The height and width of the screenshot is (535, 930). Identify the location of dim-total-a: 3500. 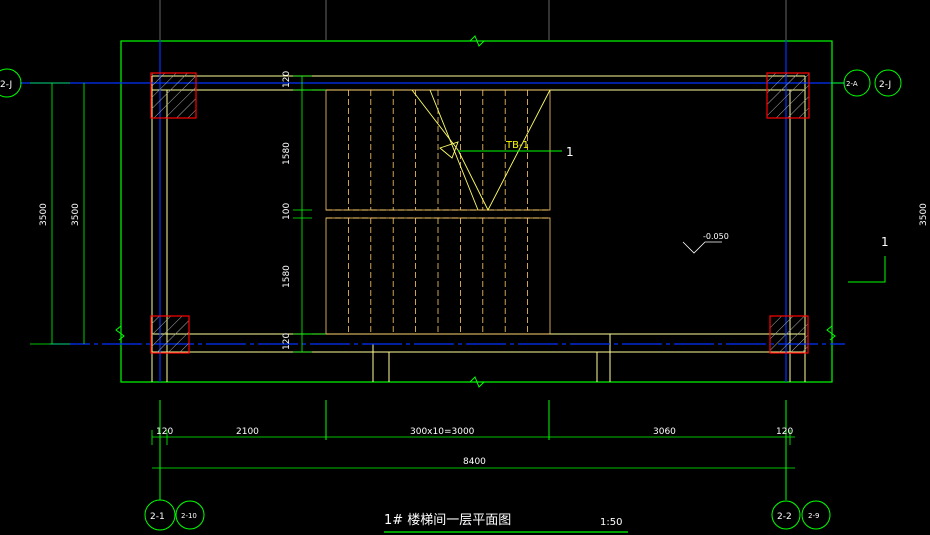
(44, 214).